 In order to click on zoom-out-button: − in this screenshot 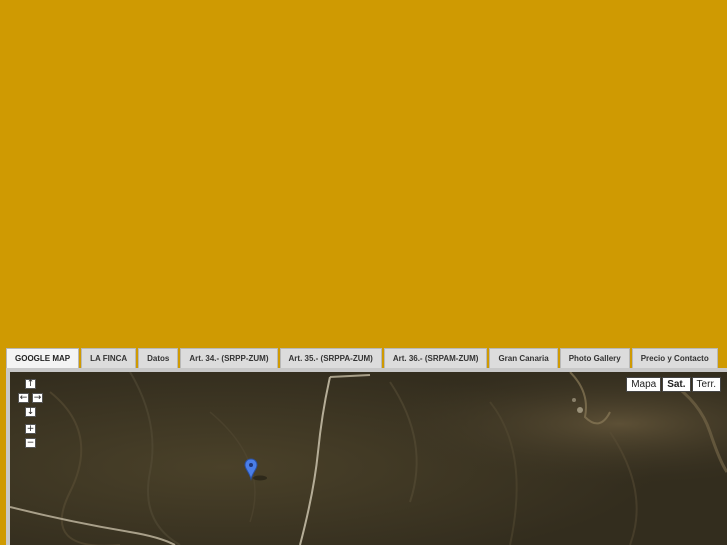, I will do `click(30, 443)`.